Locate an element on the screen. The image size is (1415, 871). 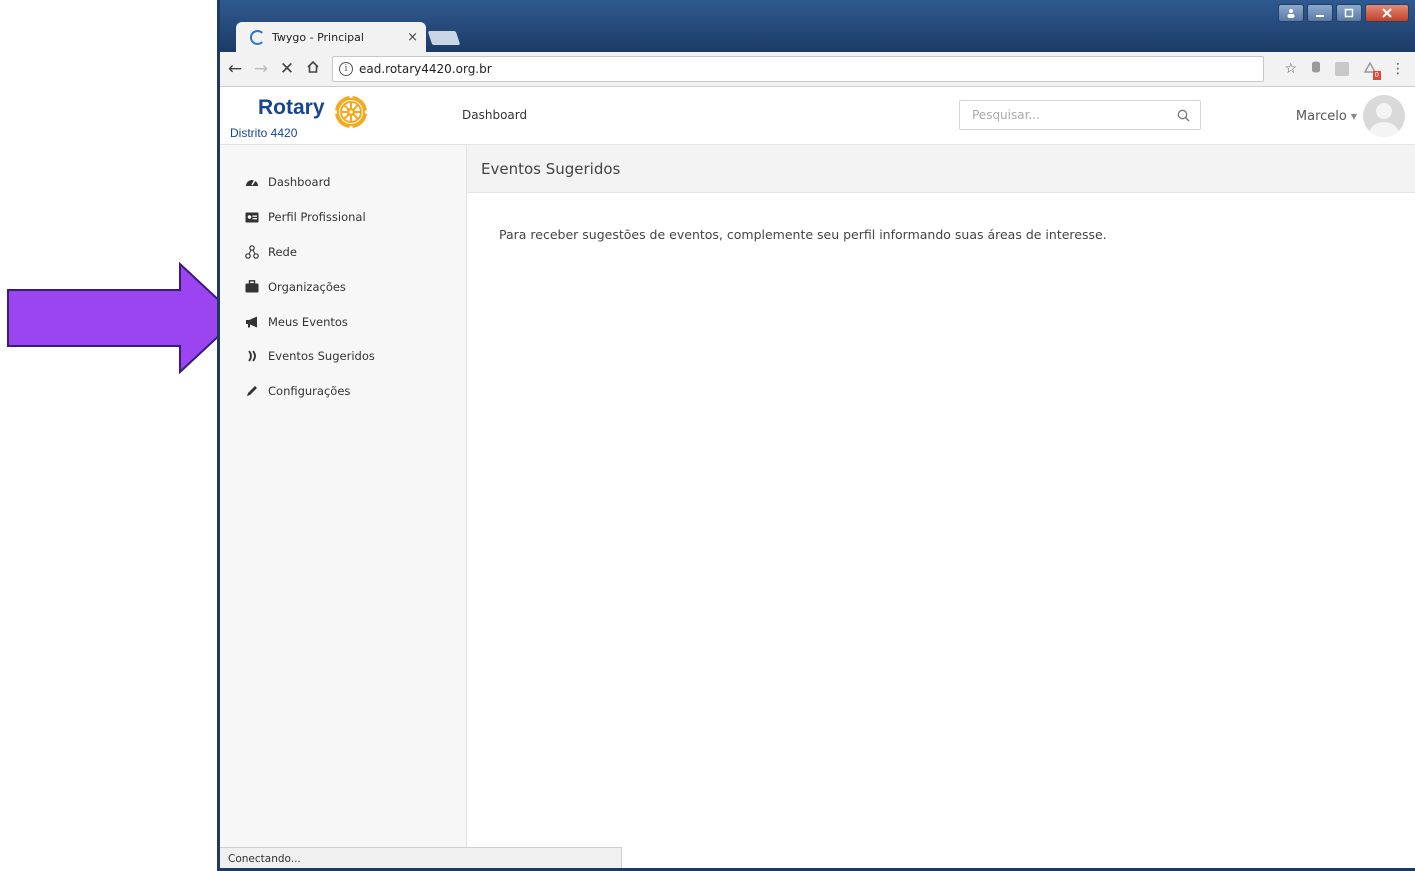
sidebar-item-organizacoes: Organizações is located at coordinates (343, 286).